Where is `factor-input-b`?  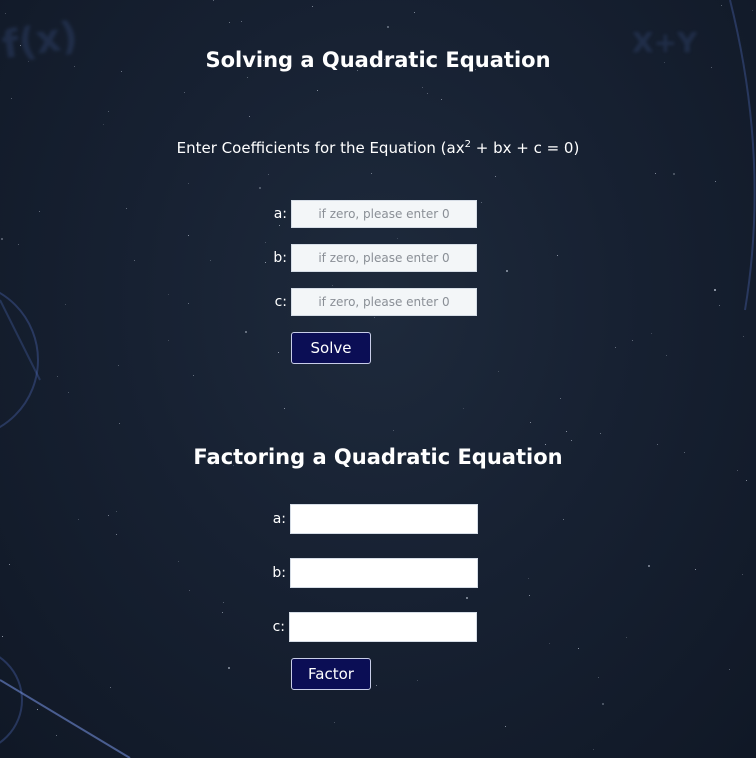
factor-input-b is located at coordinates (384, 573).